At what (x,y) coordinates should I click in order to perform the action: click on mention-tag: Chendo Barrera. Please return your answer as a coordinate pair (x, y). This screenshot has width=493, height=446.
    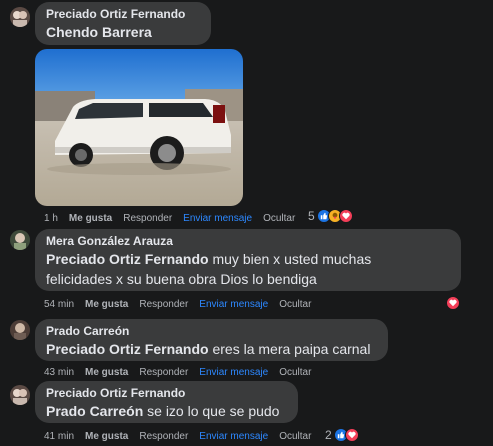
    Looking at the image, I should click on (99, 32).